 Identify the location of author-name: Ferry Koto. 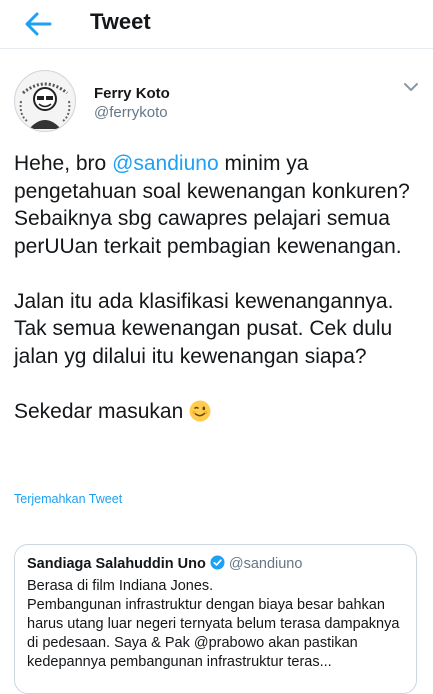
(132, 93).